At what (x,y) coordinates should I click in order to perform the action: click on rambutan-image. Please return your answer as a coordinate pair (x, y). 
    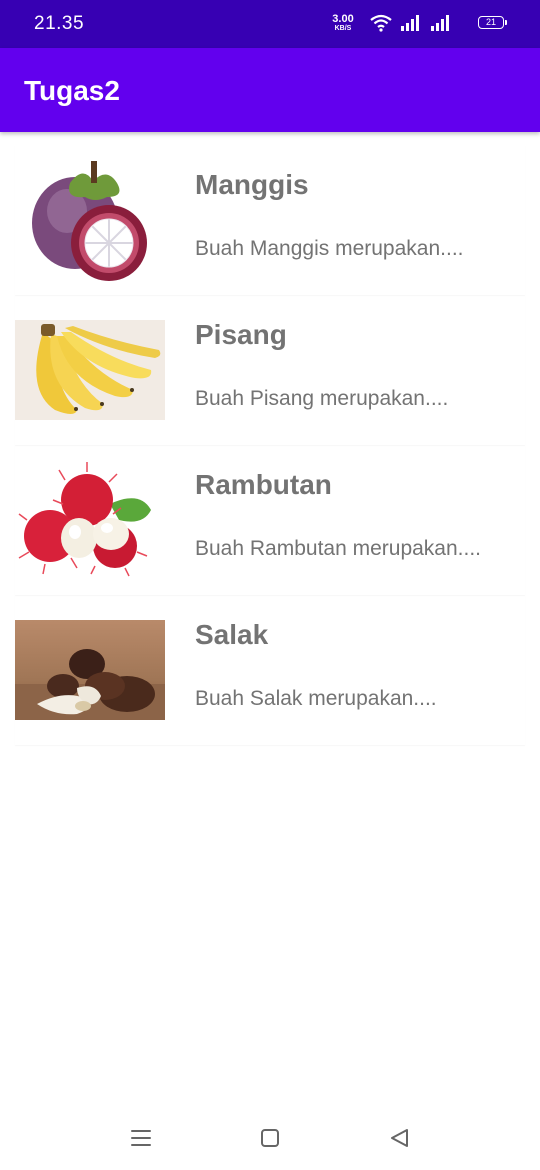
    Looking at the image, I should click on (90, 520).